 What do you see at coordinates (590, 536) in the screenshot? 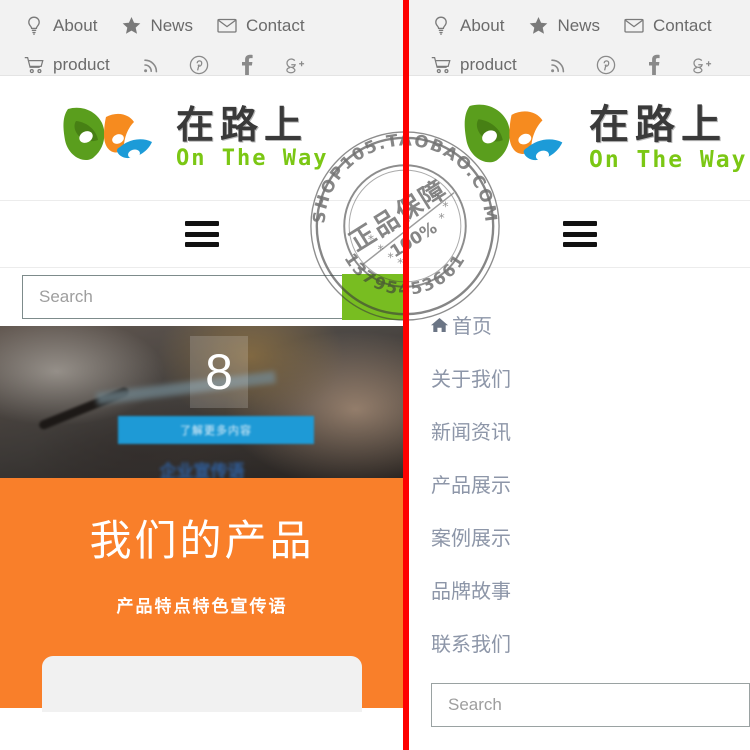
I see `nav-item-cases: 案例展示` at bounding box center [590, 536].